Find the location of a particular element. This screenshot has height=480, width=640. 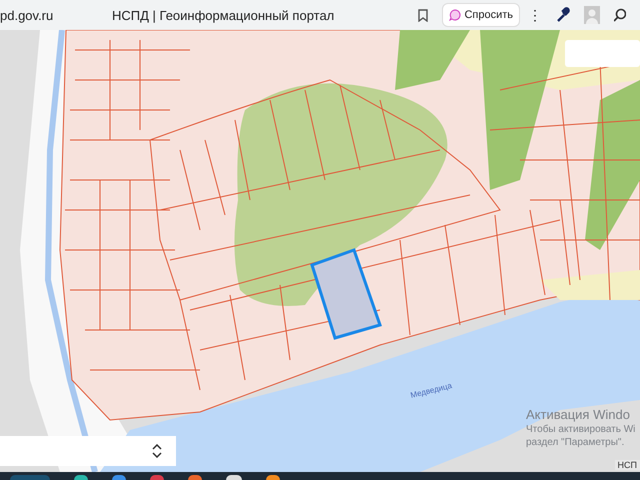

eyedropper-icon is located at coordinates (563, 15).